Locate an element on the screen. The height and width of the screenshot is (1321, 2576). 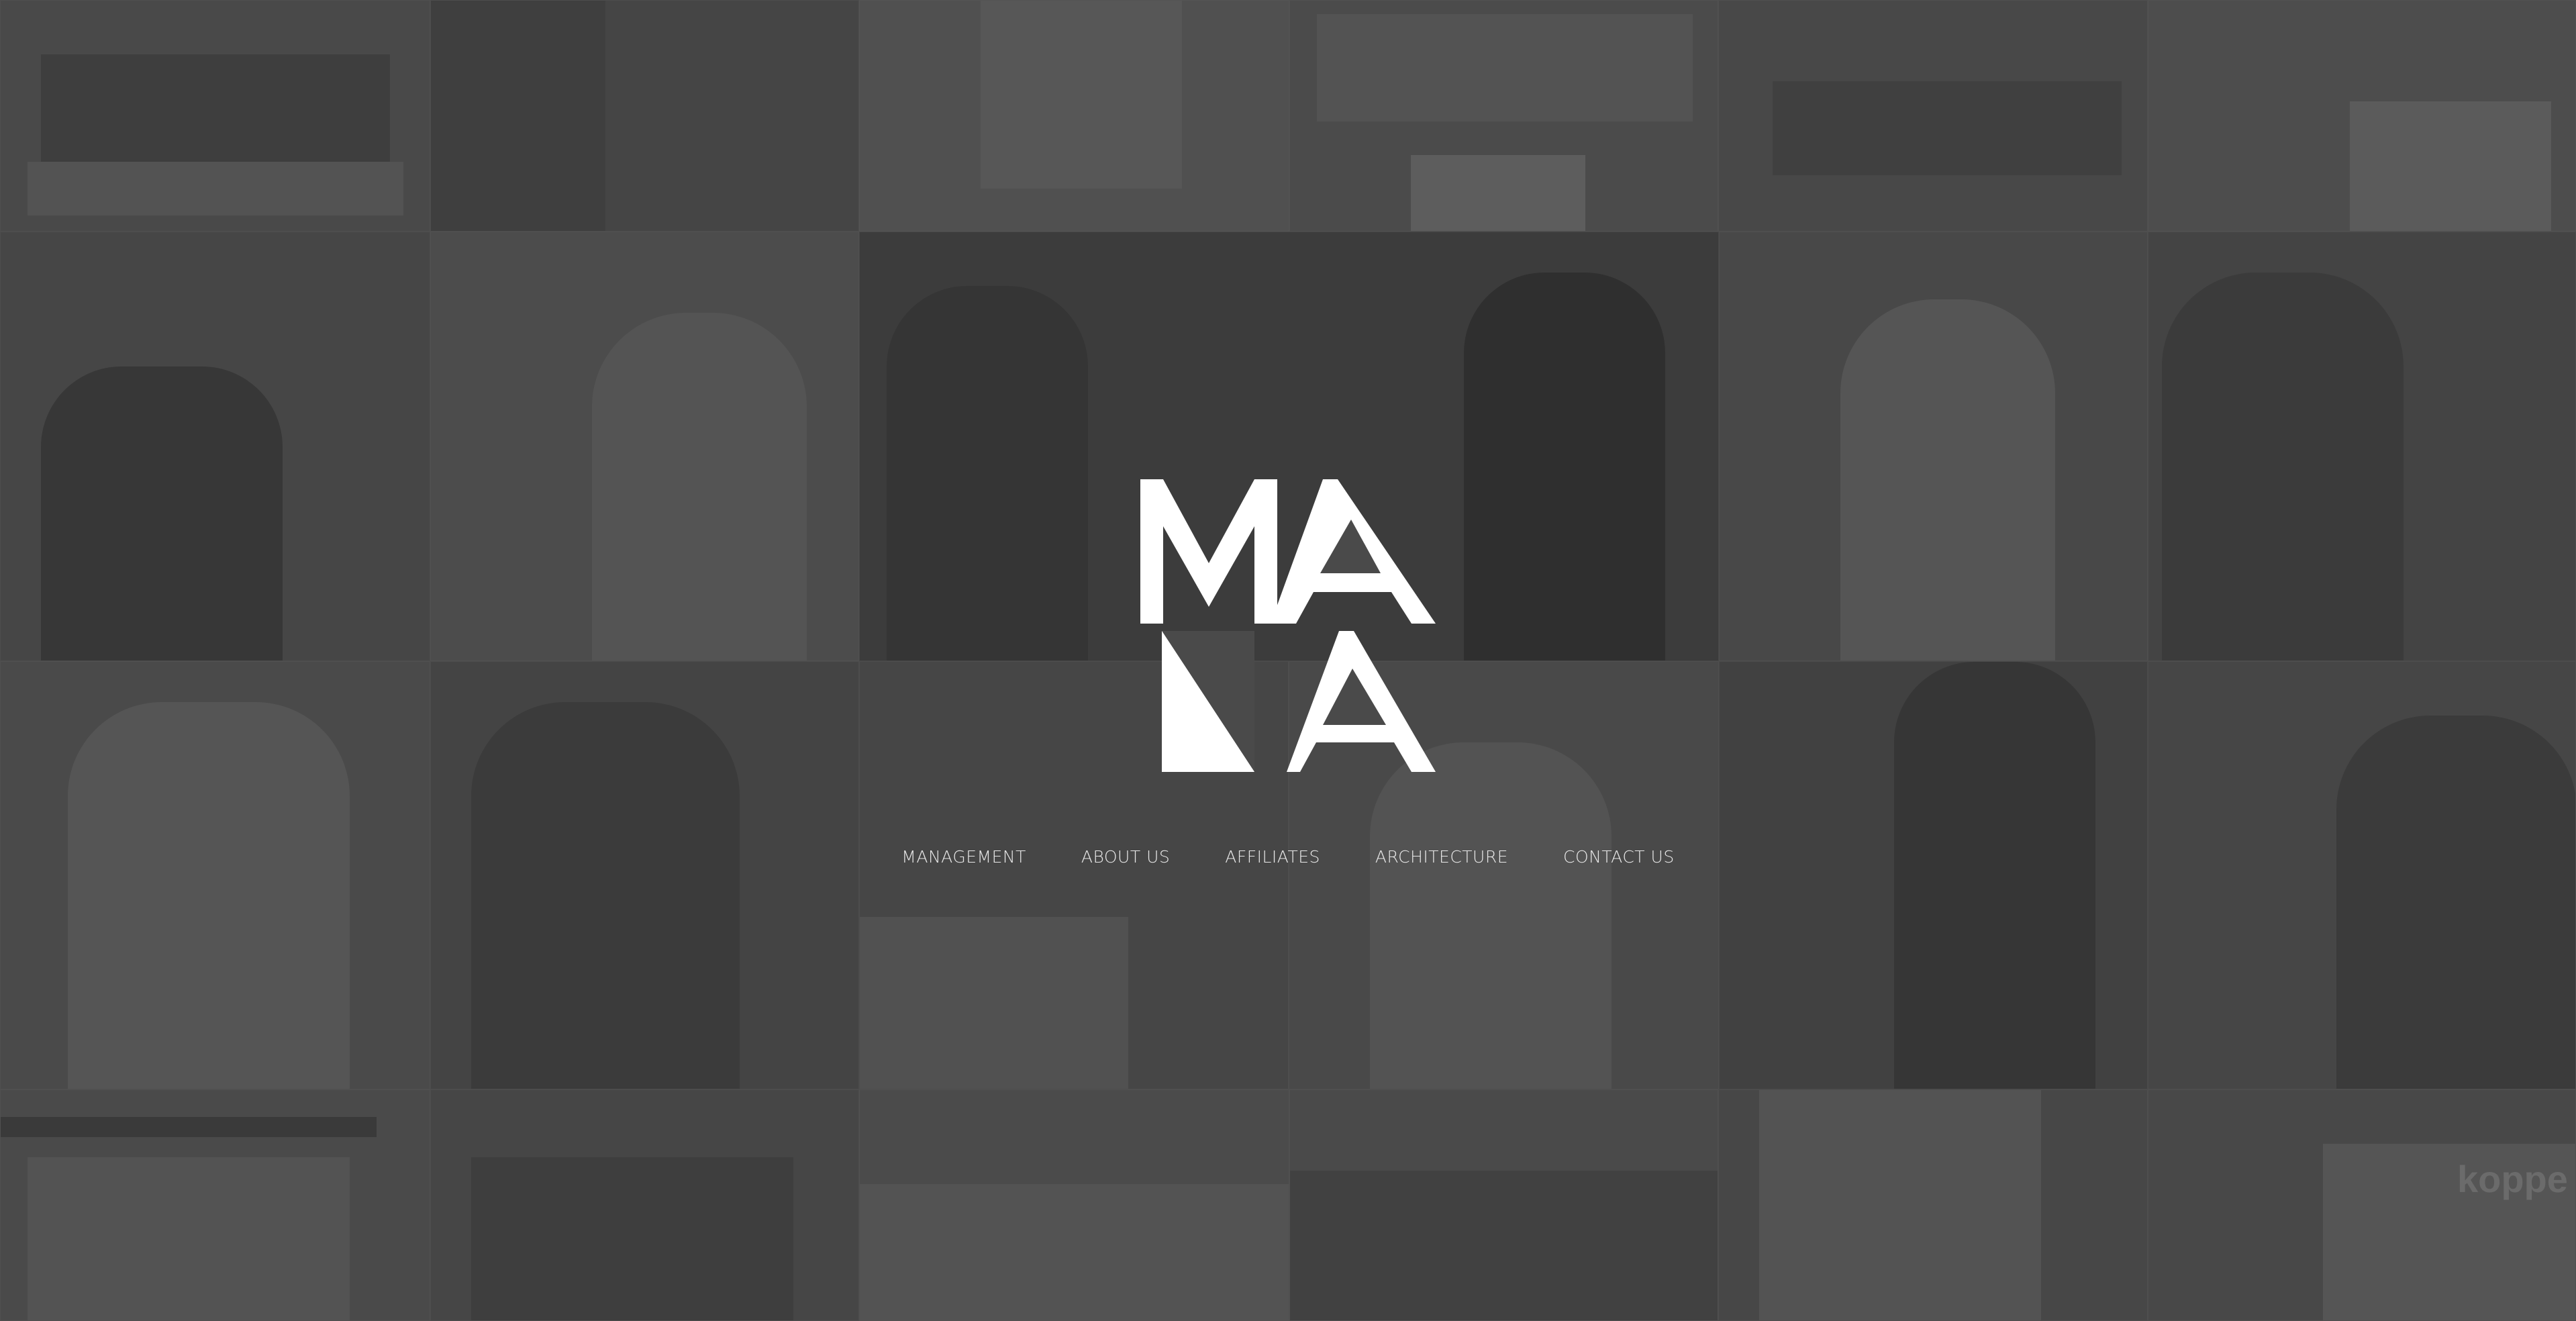
nav-affiliates: AFFILIATES is located at coordinates (1272, 857).